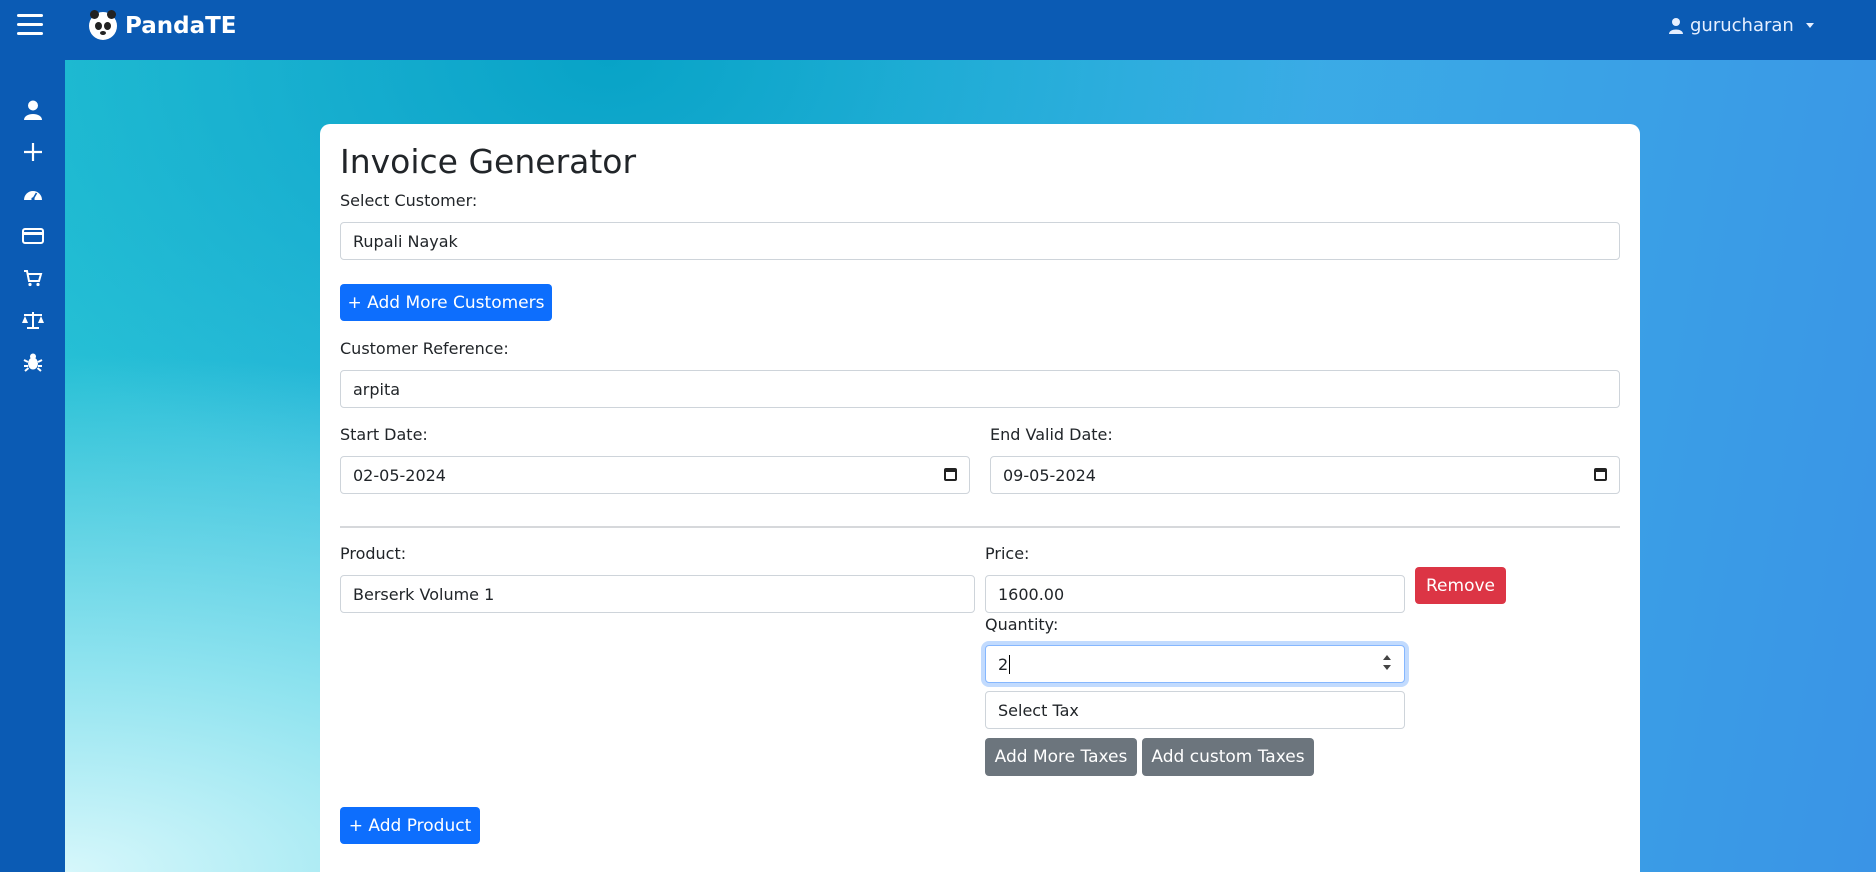  What do you see at coordinates (1460, 585) in the screenshot?
I see `remove-button: Remove` at bounding box center [1460, 585].